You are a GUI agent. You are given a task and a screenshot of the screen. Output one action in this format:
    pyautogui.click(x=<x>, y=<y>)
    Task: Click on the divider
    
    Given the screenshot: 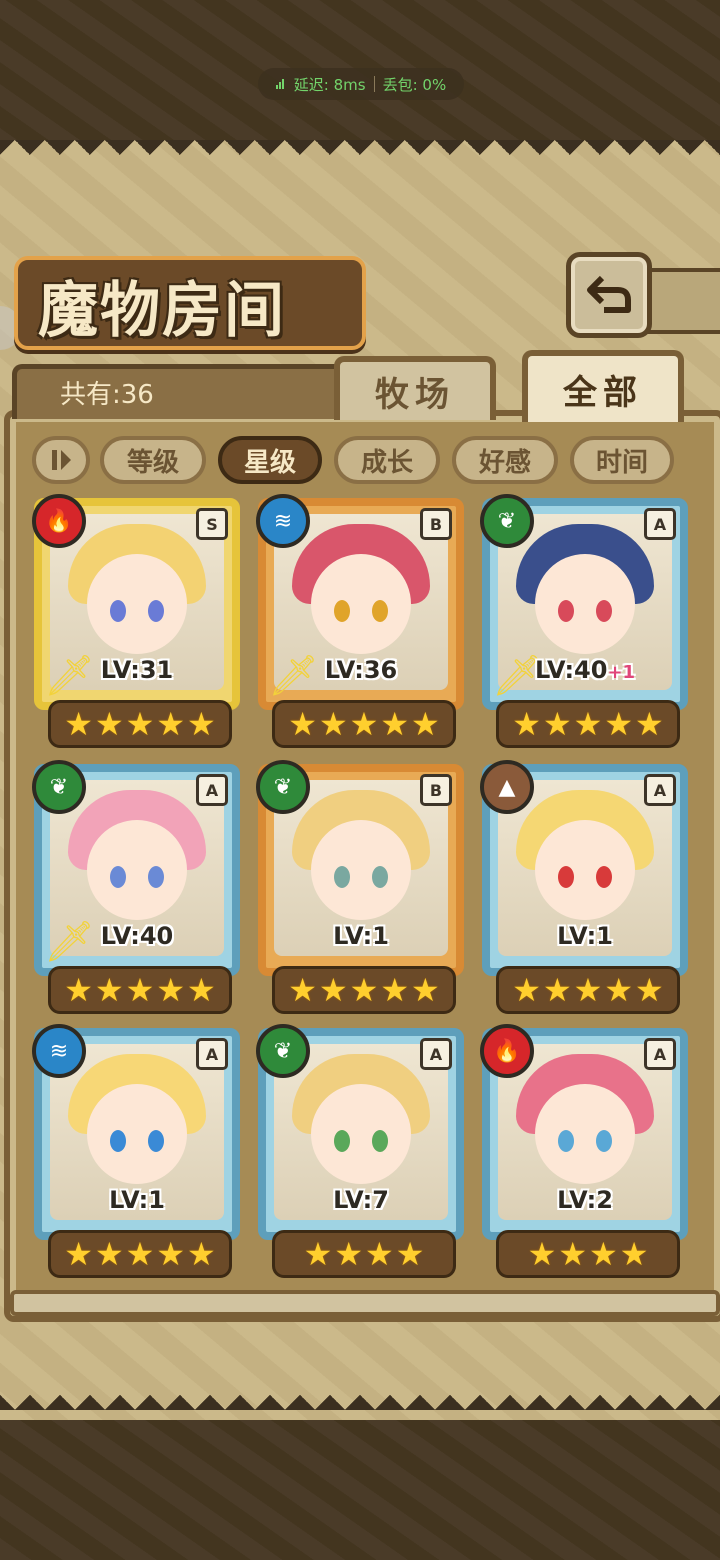 What is the action you would take?
    pyautogui.click(x=374, y=84)
    